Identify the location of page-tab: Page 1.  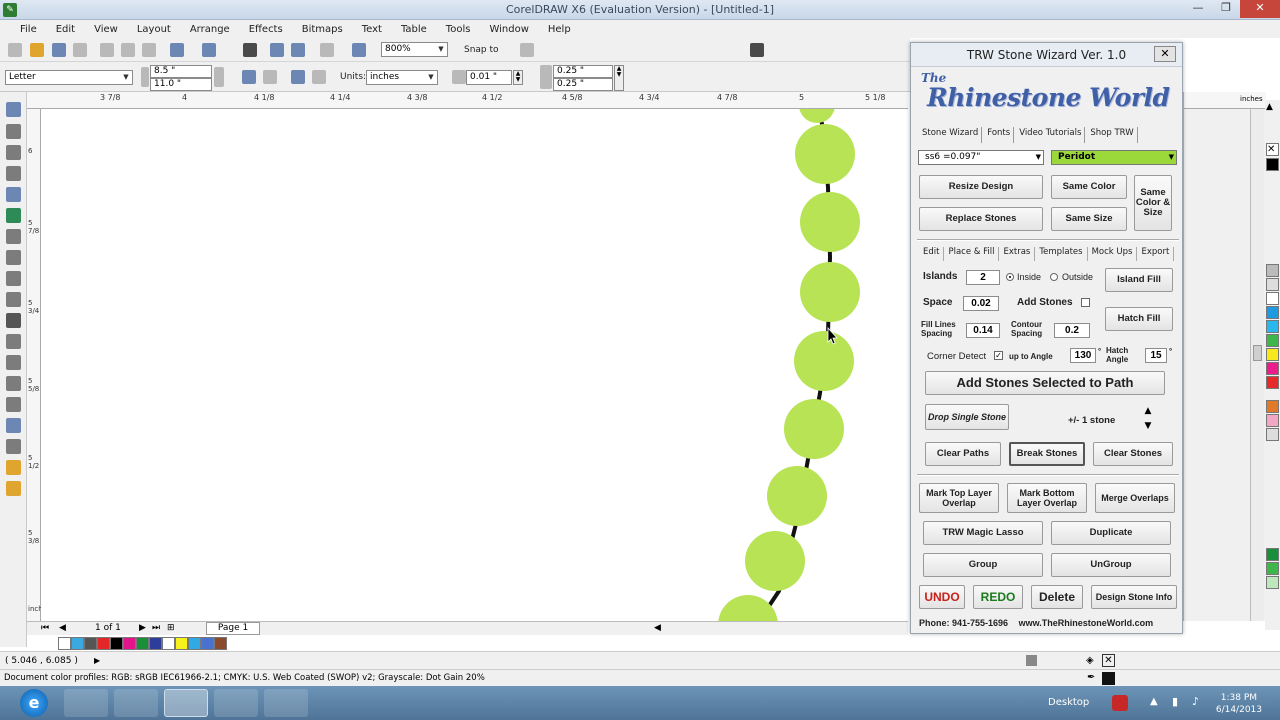
(233, 628).